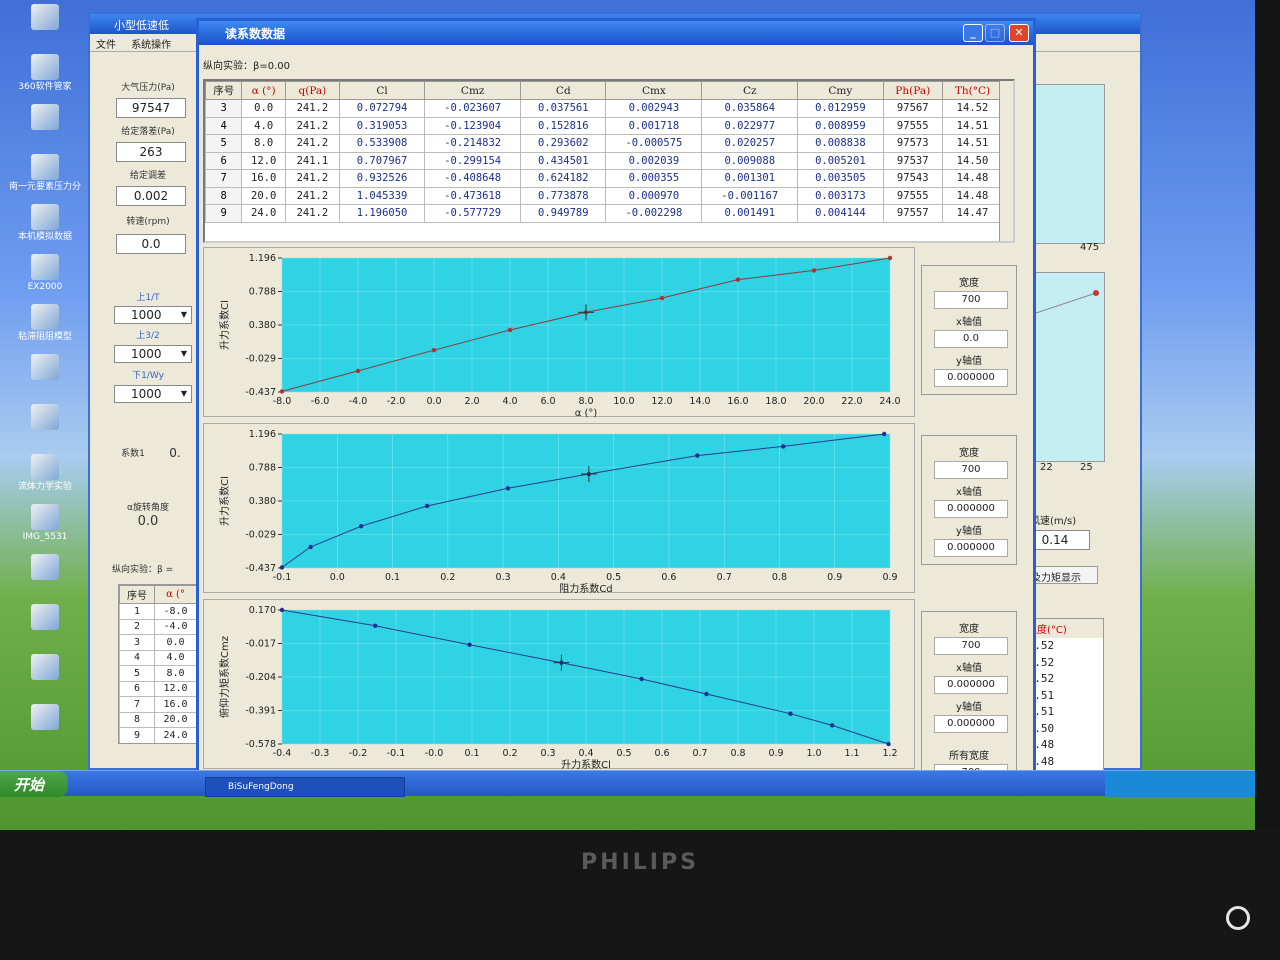  Describe the element at coordinates (627, 783) in the screenshot. I see `taskbar: 开始 BiSuFengDong` at that location.